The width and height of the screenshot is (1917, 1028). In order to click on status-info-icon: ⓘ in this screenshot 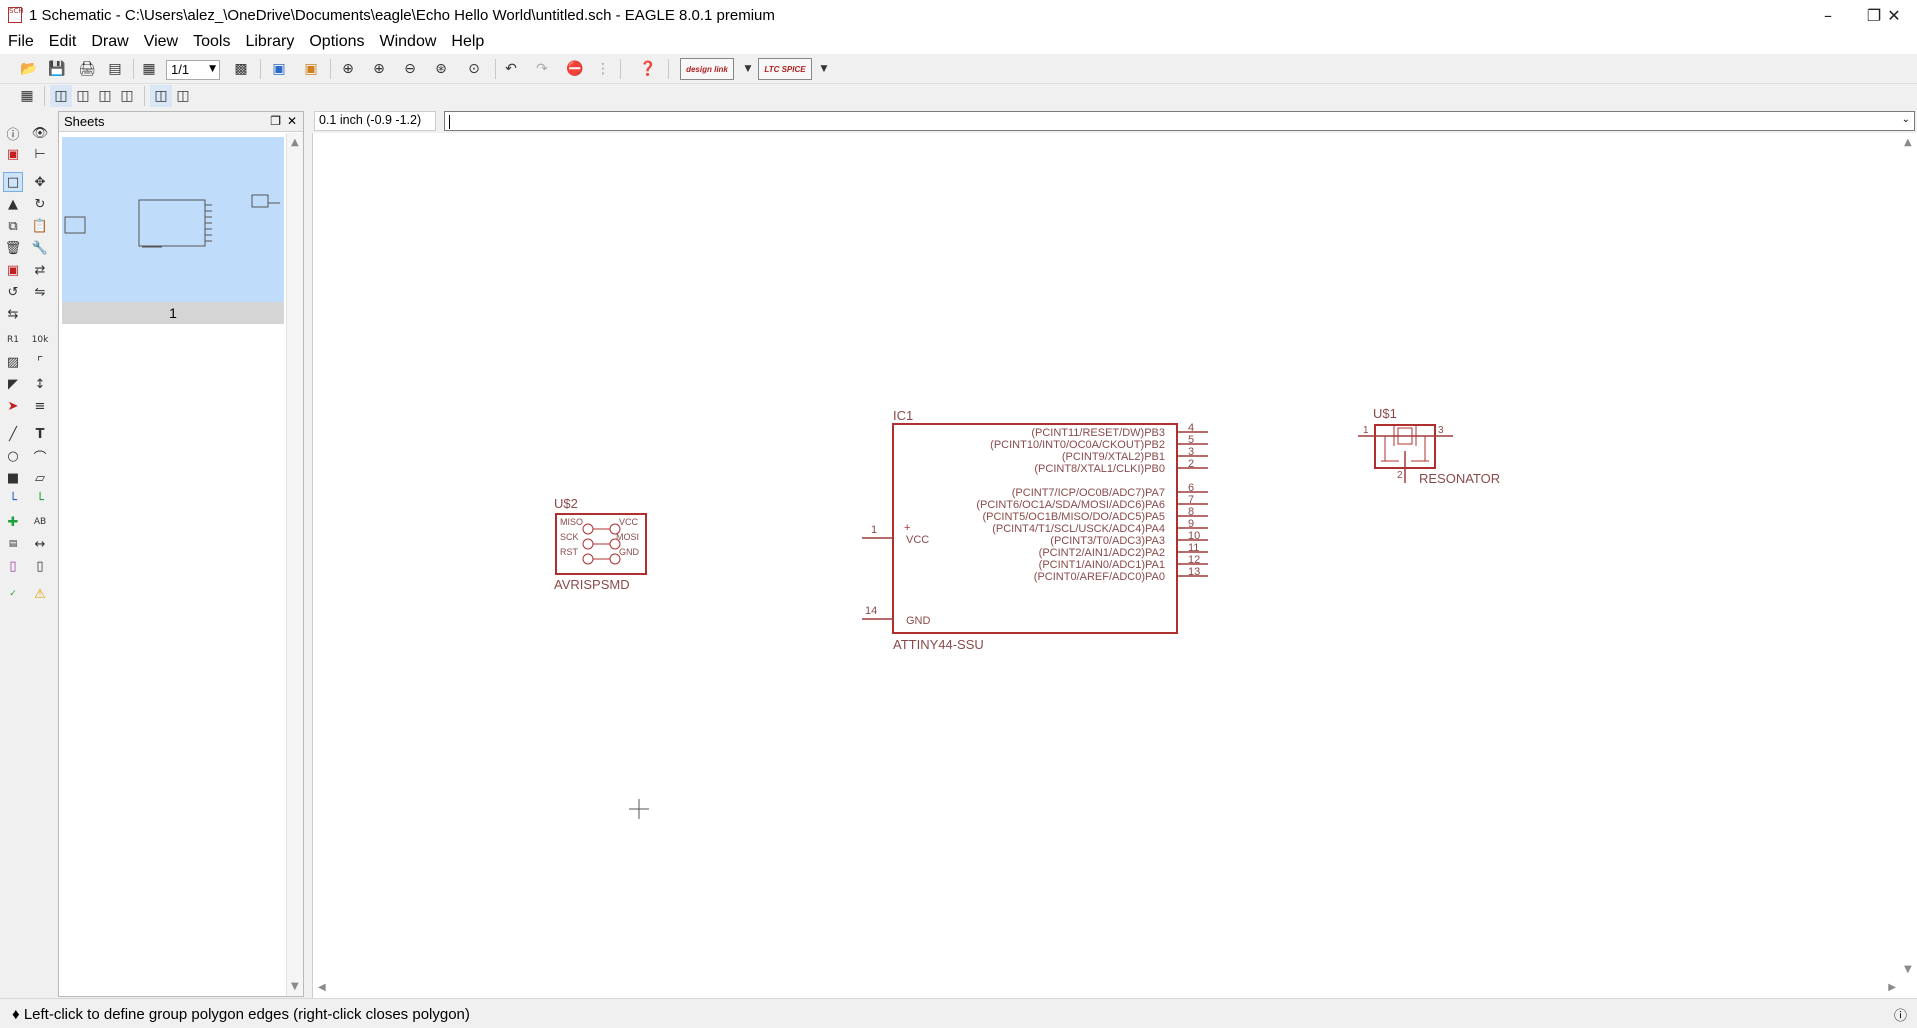, I will do `click(1900, 1014)`.